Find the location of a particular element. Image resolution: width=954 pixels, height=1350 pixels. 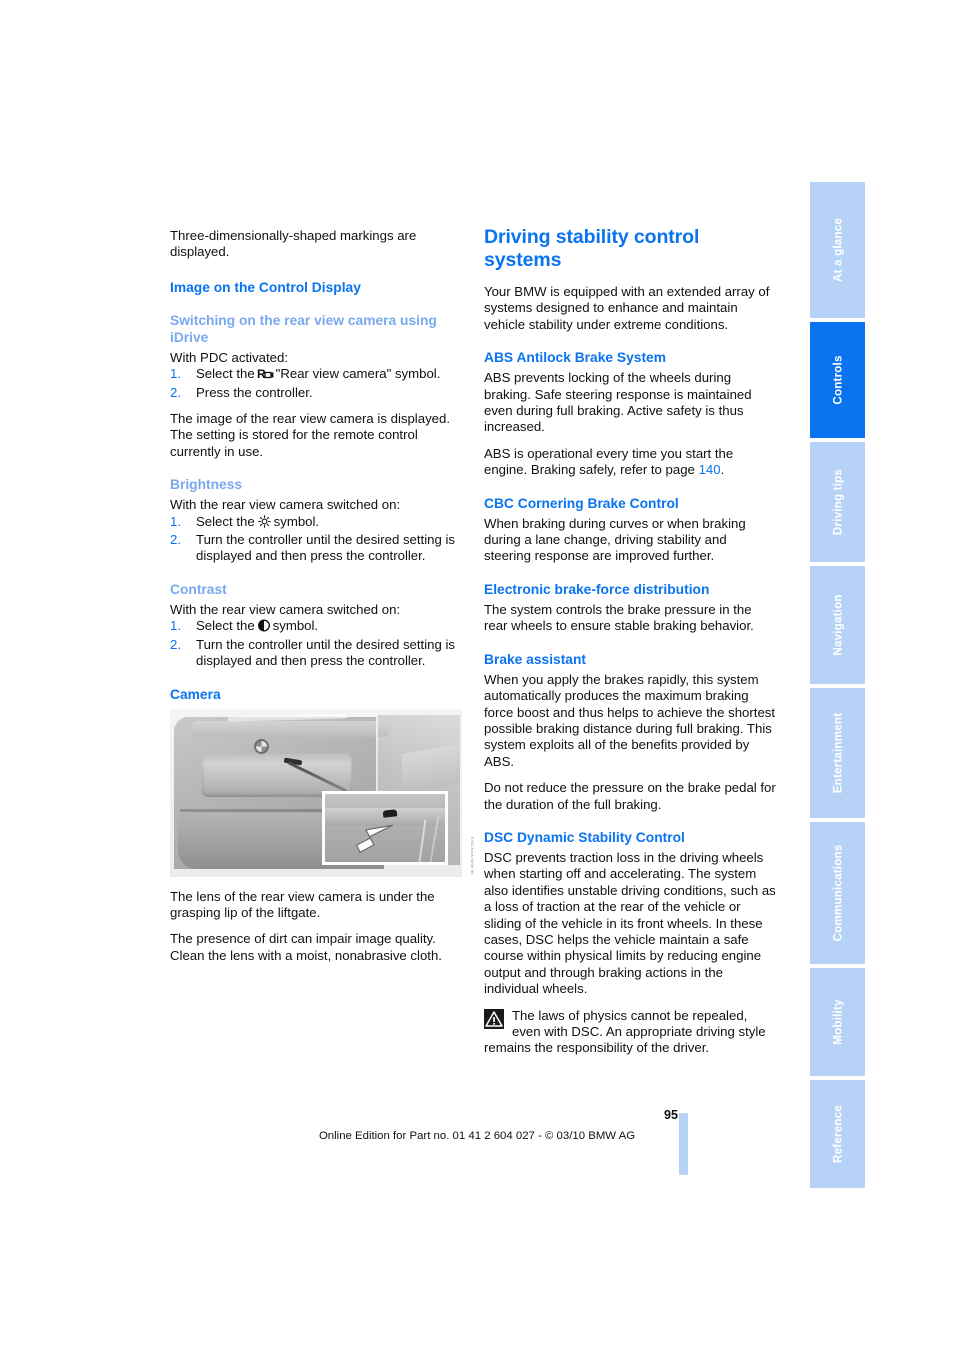

index-tab-label: Entertainment is located at coordinates (837, 753).